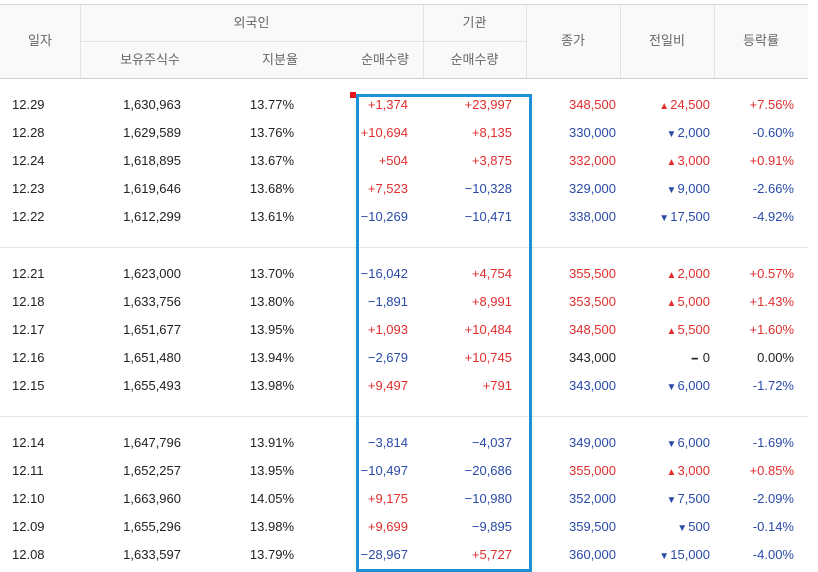  Describe the element at coordinates (693, 442) in the screenshot. I see `change-value: 6,000` at that location.